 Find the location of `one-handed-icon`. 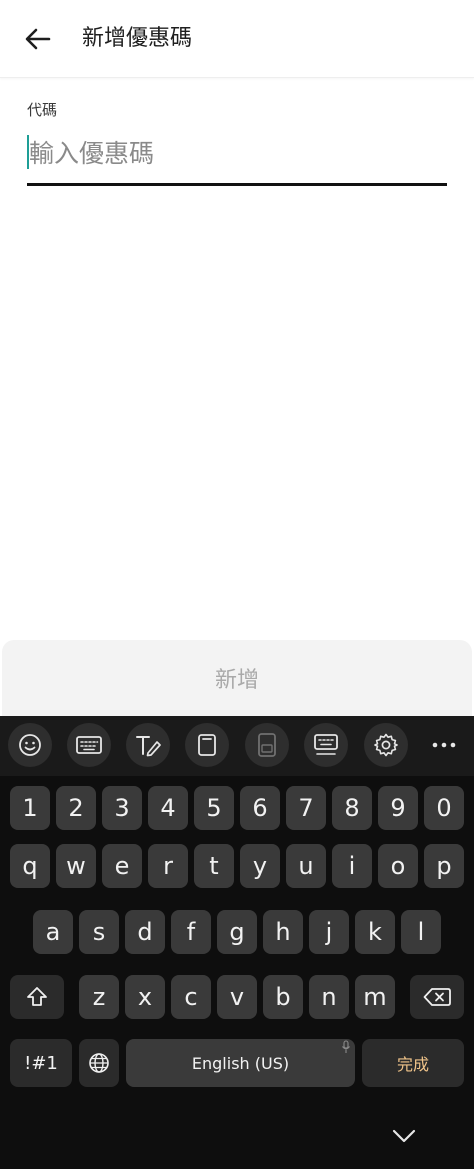

one-handed-icon is located at coordinates (267, 745).